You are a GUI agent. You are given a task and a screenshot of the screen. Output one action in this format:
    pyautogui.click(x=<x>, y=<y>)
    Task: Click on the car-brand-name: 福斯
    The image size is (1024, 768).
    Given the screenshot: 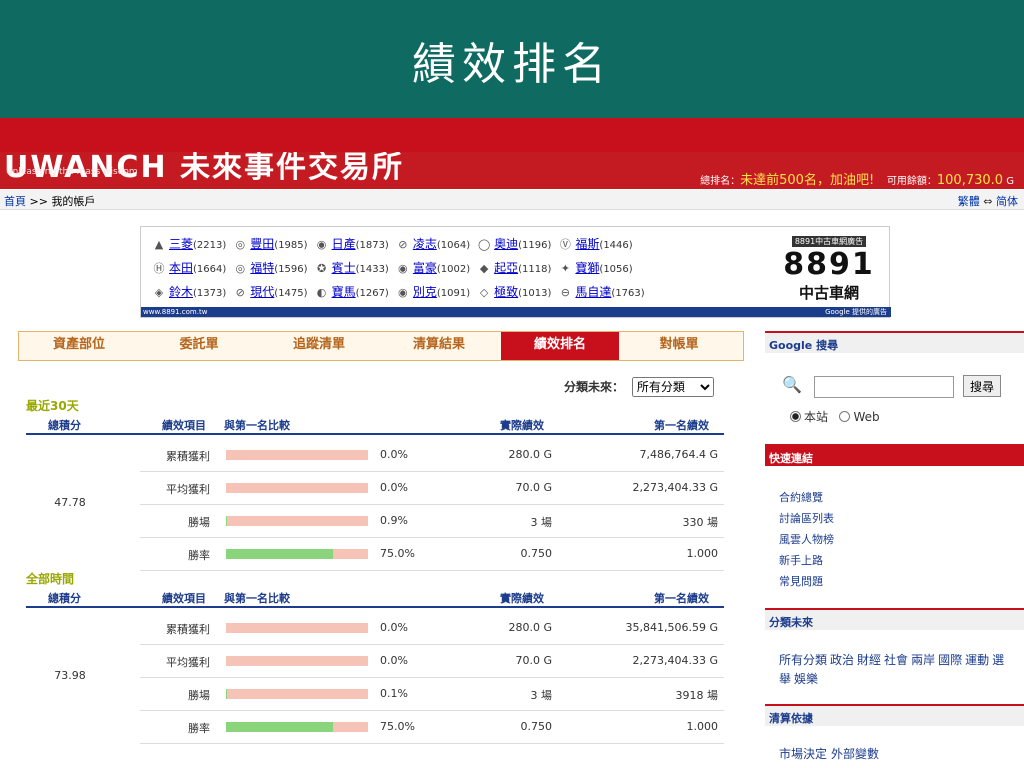 What is the action you would take?
    pyautogui.click(x=587, y=244)
    